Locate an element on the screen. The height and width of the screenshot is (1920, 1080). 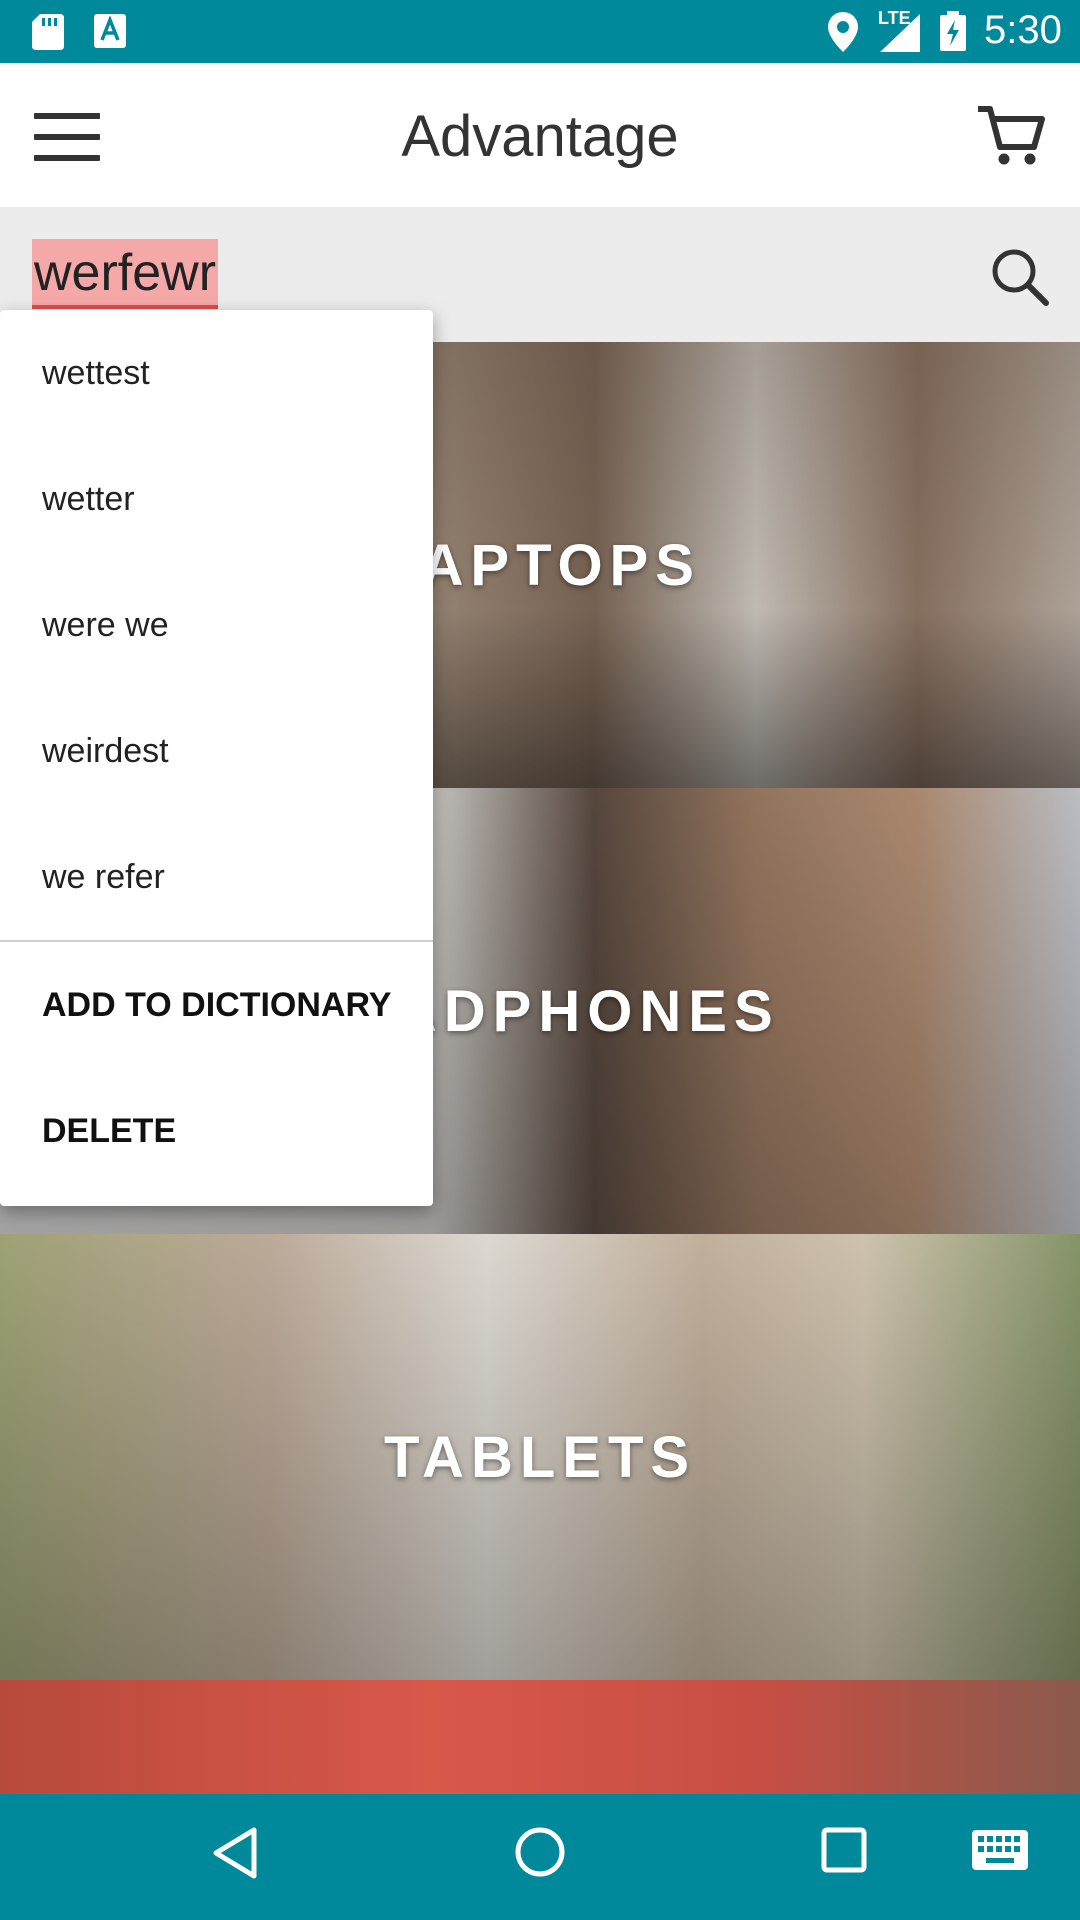
cart-icon is located at coordinates (1011, 136).